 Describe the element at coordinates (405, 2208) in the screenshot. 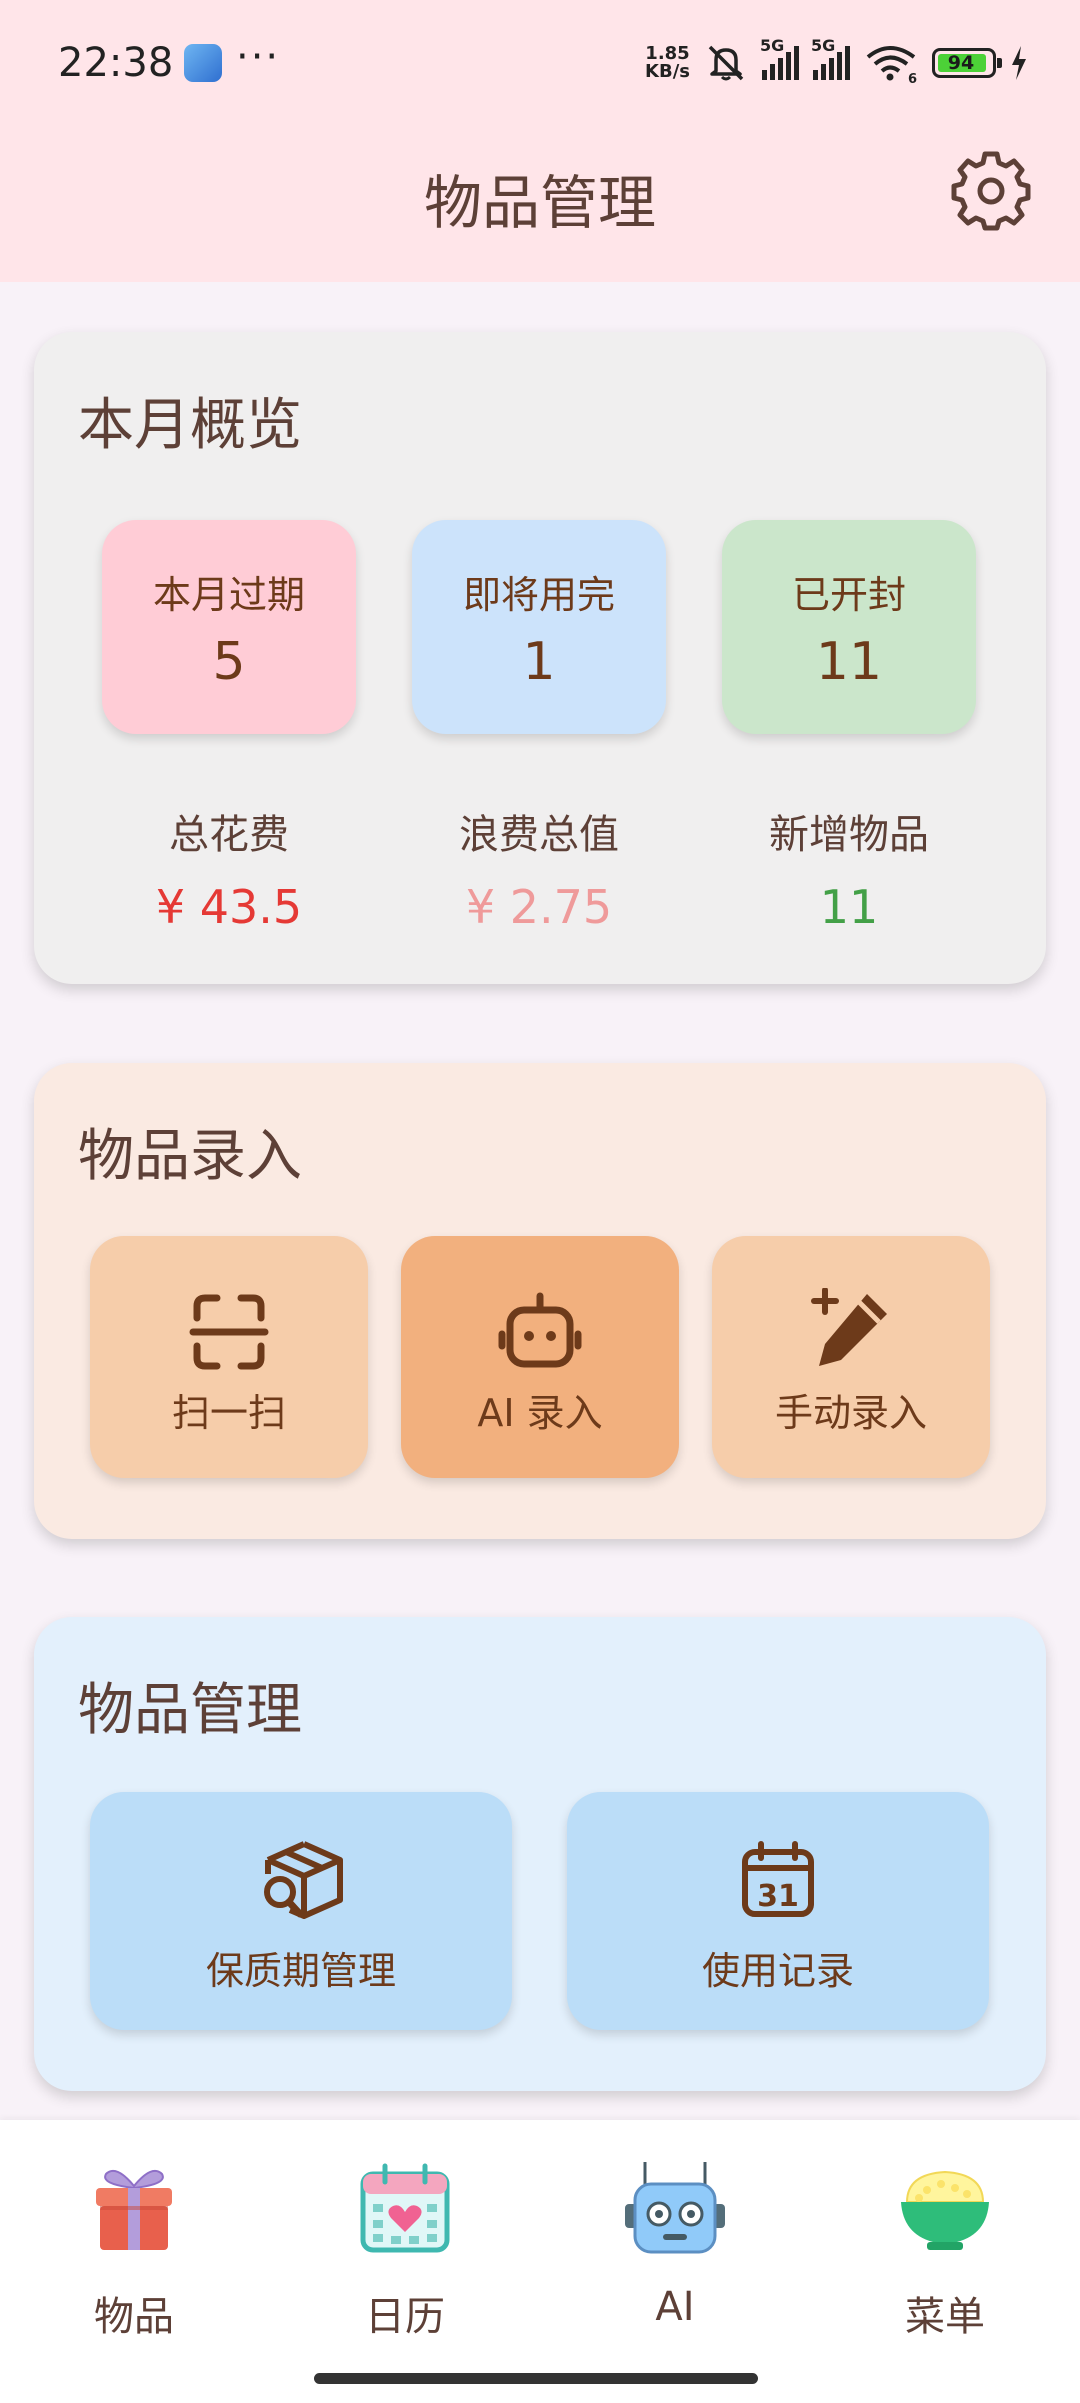

I see `calendar-heart-icon` at that location.